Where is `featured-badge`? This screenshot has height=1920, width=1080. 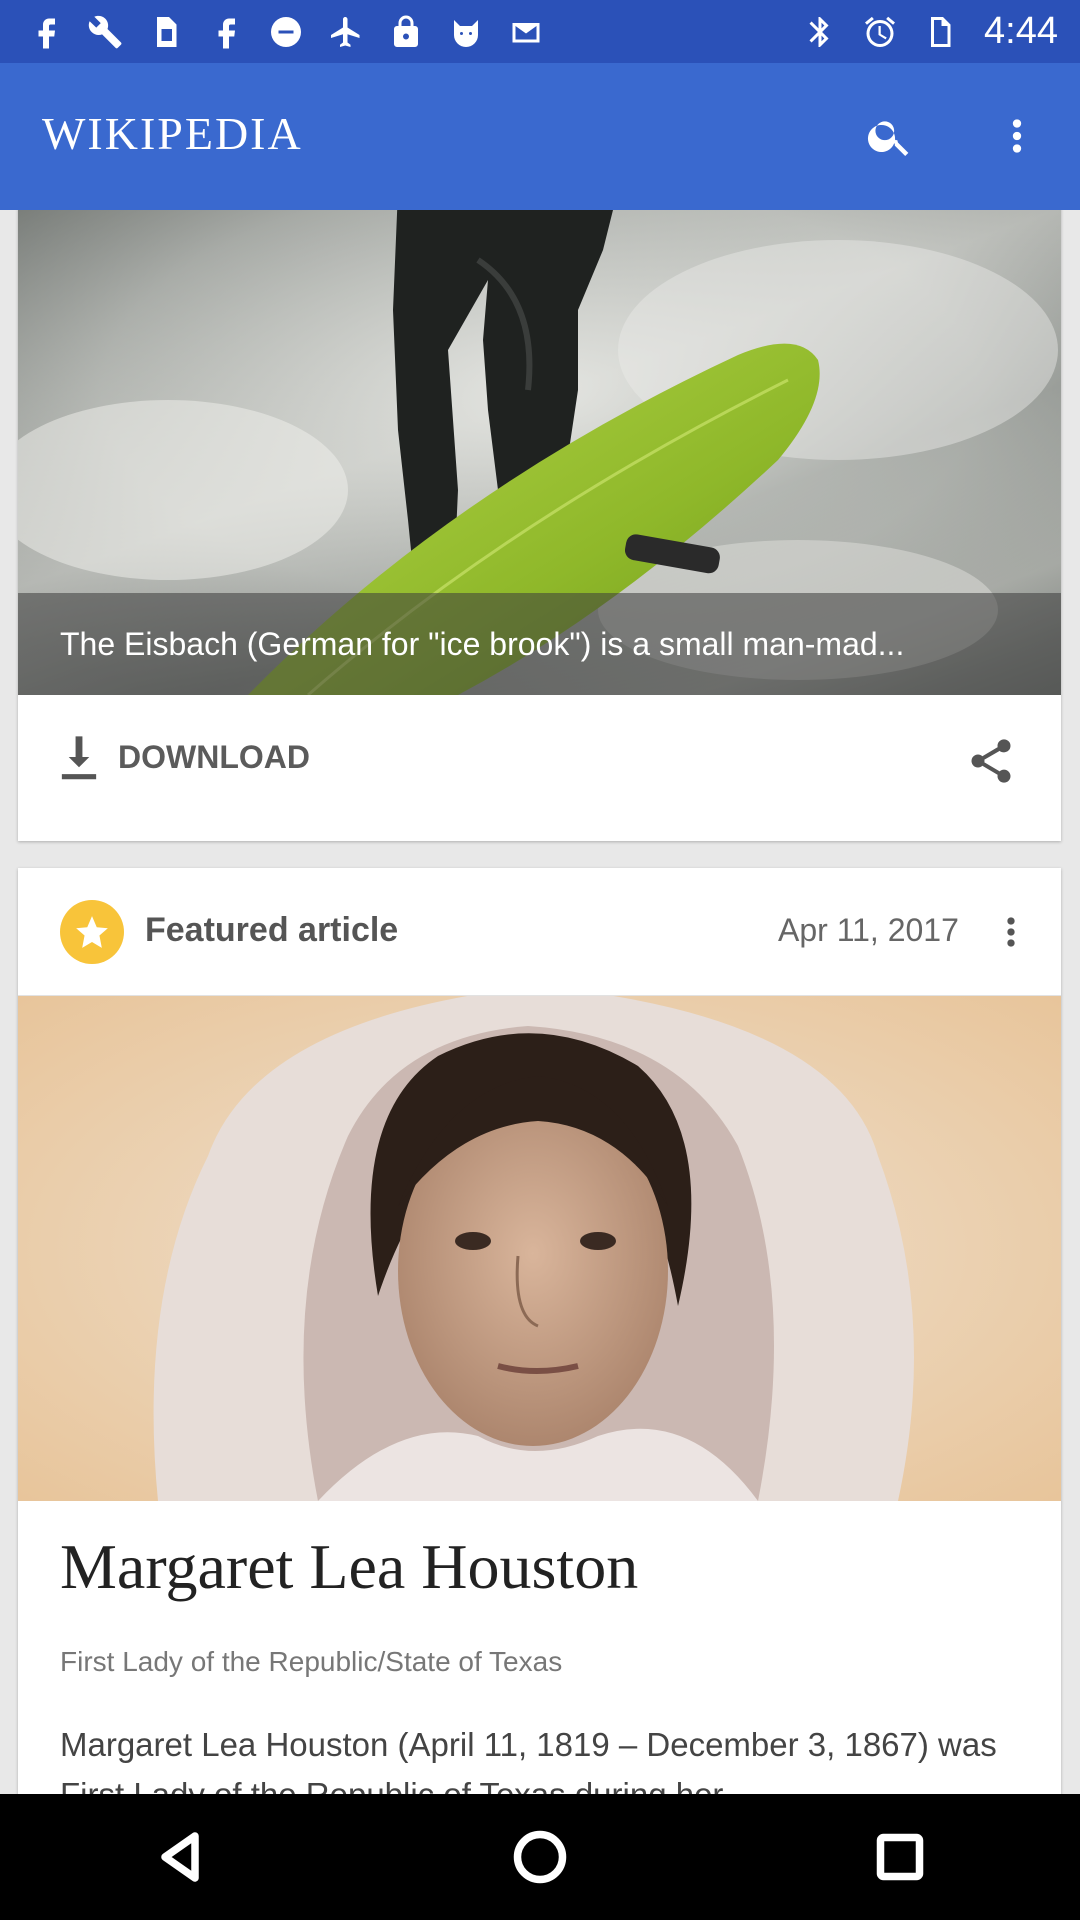 featured-badge is located at coordinates (92, 932).